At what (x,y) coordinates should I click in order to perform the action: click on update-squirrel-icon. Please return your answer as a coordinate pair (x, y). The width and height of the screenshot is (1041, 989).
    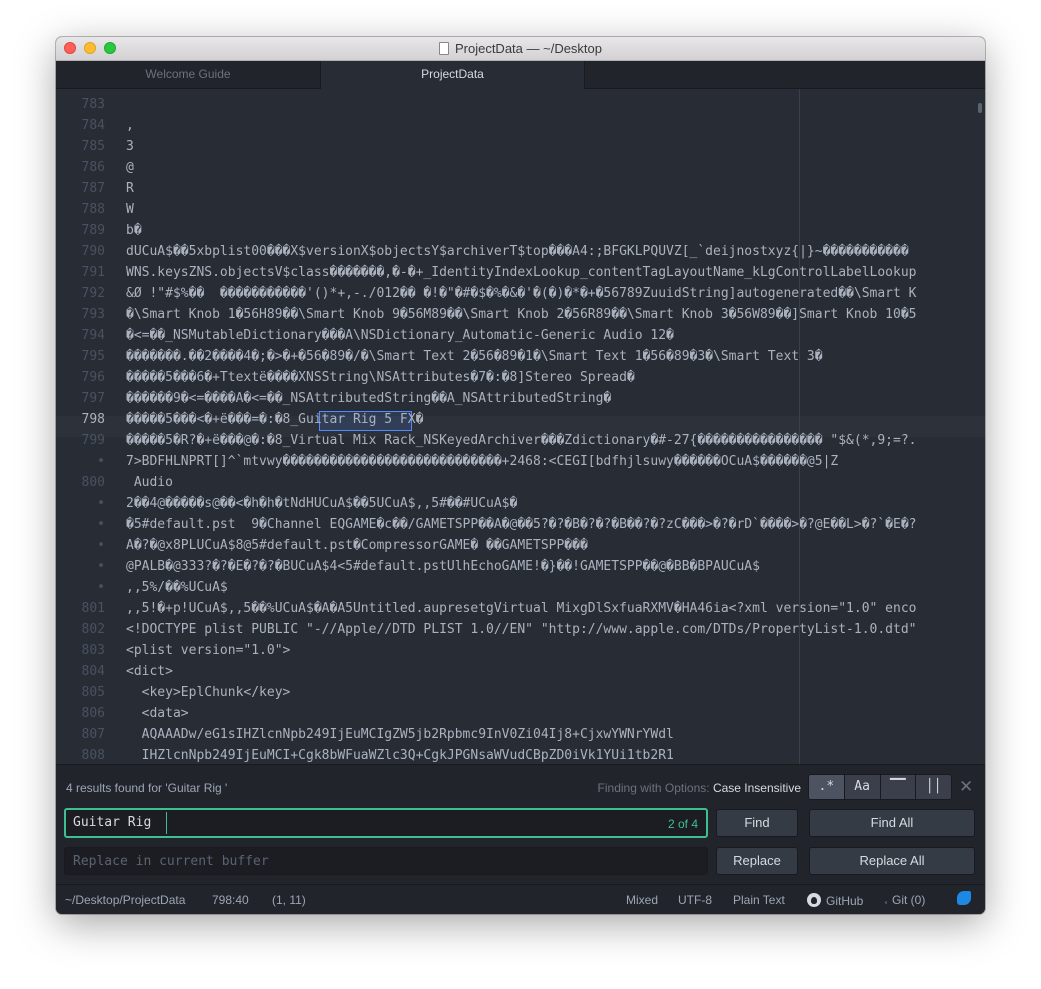
    Looking at the image, I should click on (964, 899).